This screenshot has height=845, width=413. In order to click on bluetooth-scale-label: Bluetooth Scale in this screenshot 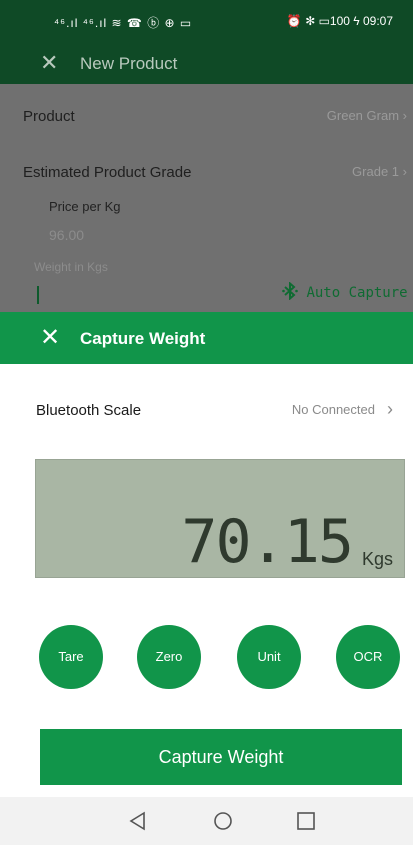, I will do `click(89, 410)`.